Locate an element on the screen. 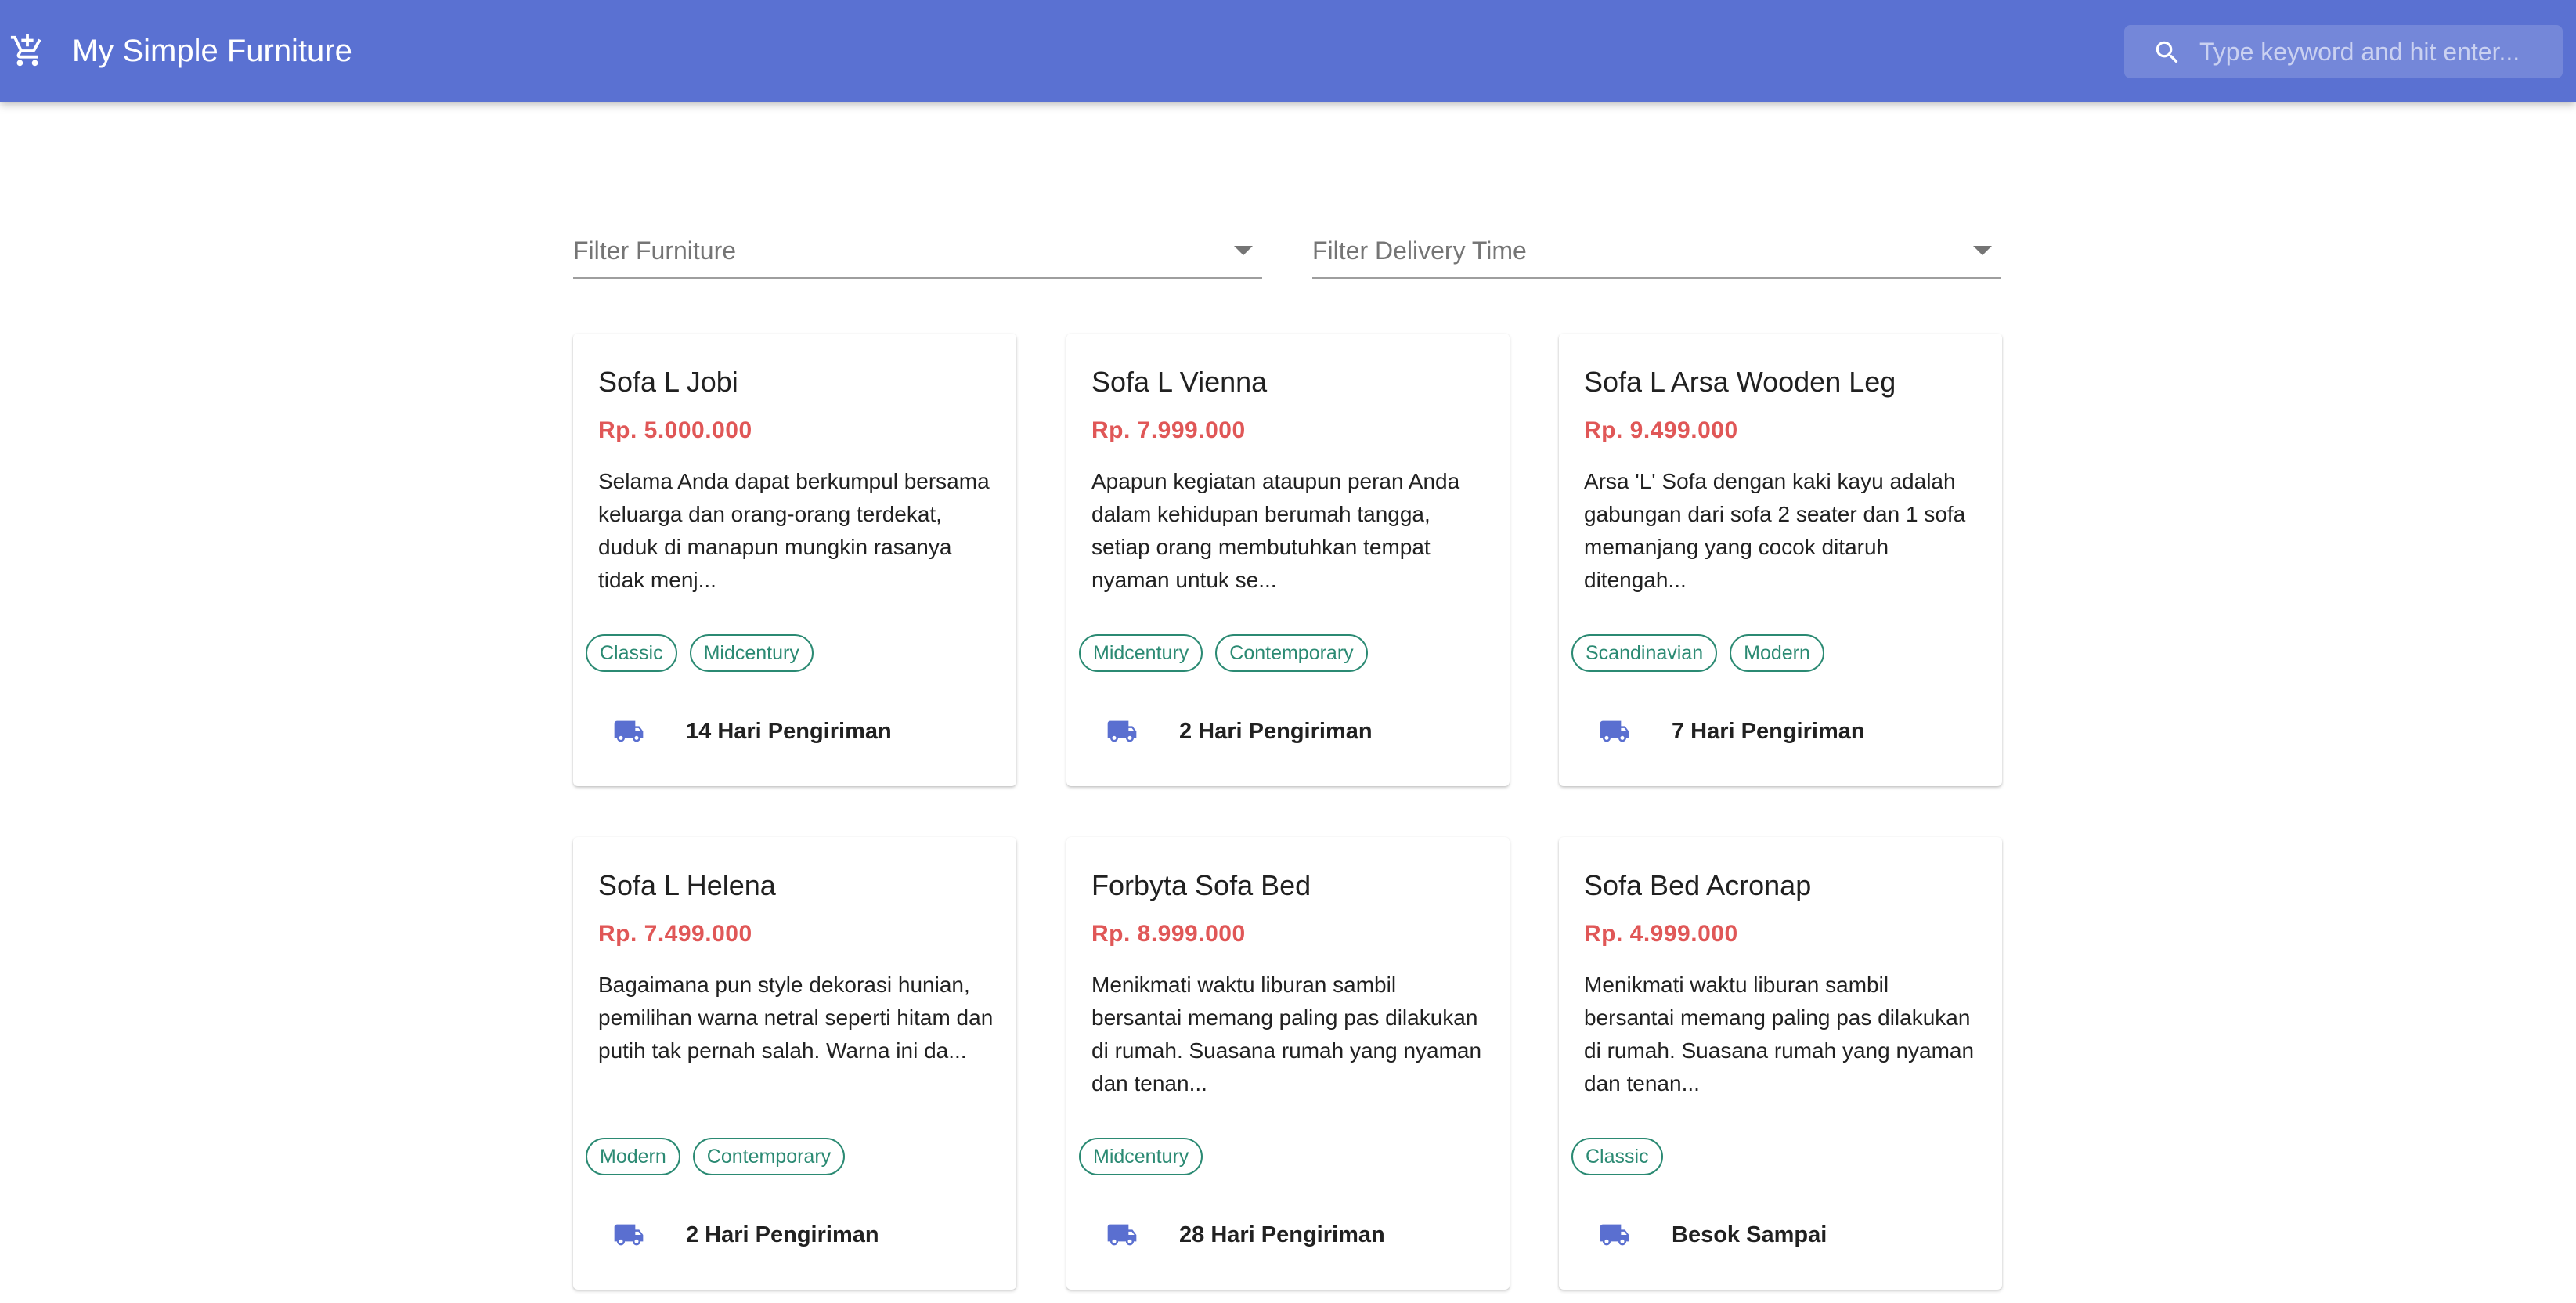 The image size is (2576, 1303). product-price: Rp. 7.499.000 is located at coordinates (675, 934).